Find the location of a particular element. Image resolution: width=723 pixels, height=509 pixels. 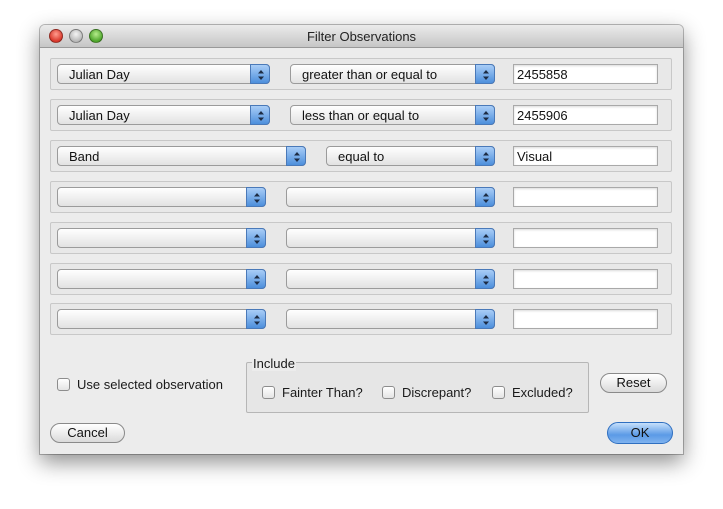

filter-row: Band equal to Visual is located at coordinates (361, 156).